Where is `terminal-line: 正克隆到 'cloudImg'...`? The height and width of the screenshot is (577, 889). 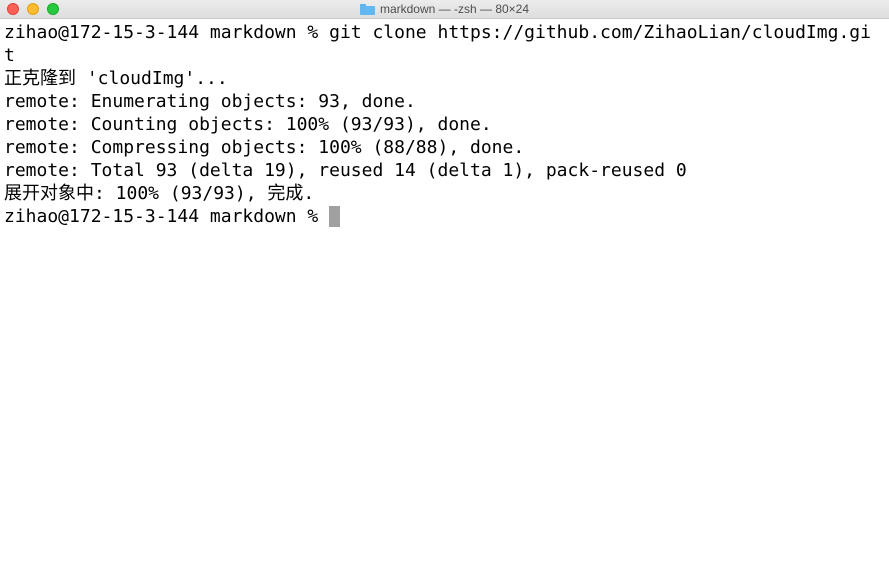 terminal-line: 正克隆到 'cloudImg'... is located at coordinates (116, 78).